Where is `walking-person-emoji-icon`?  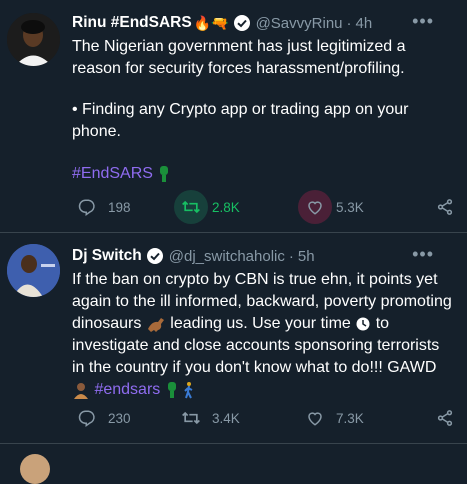
walking-person-emoji-icon is located at coordinates (189, 390).